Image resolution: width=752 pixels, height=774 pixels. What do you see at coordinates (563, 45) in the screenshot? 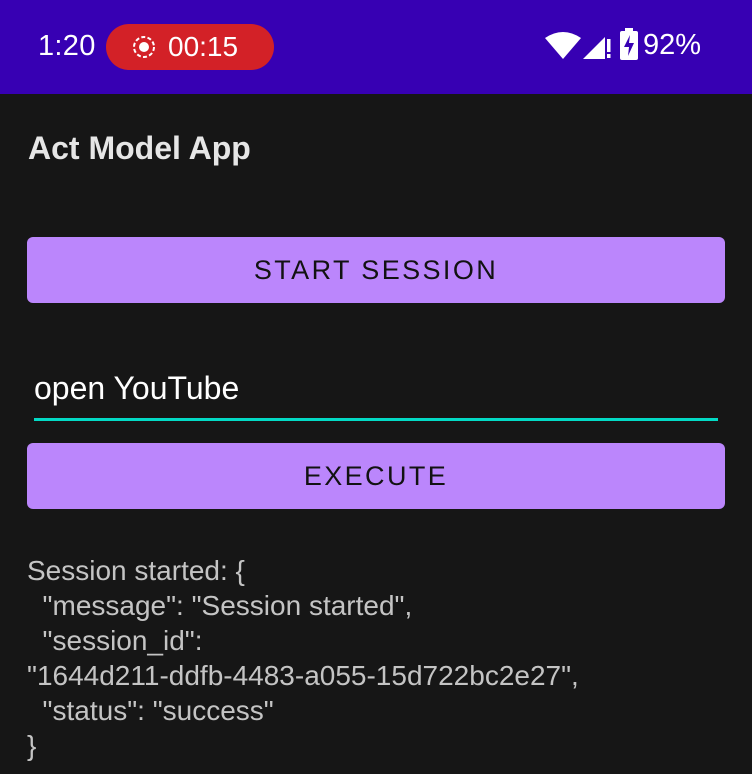
I see `wifi-icon` at bounding box center [563, 45].